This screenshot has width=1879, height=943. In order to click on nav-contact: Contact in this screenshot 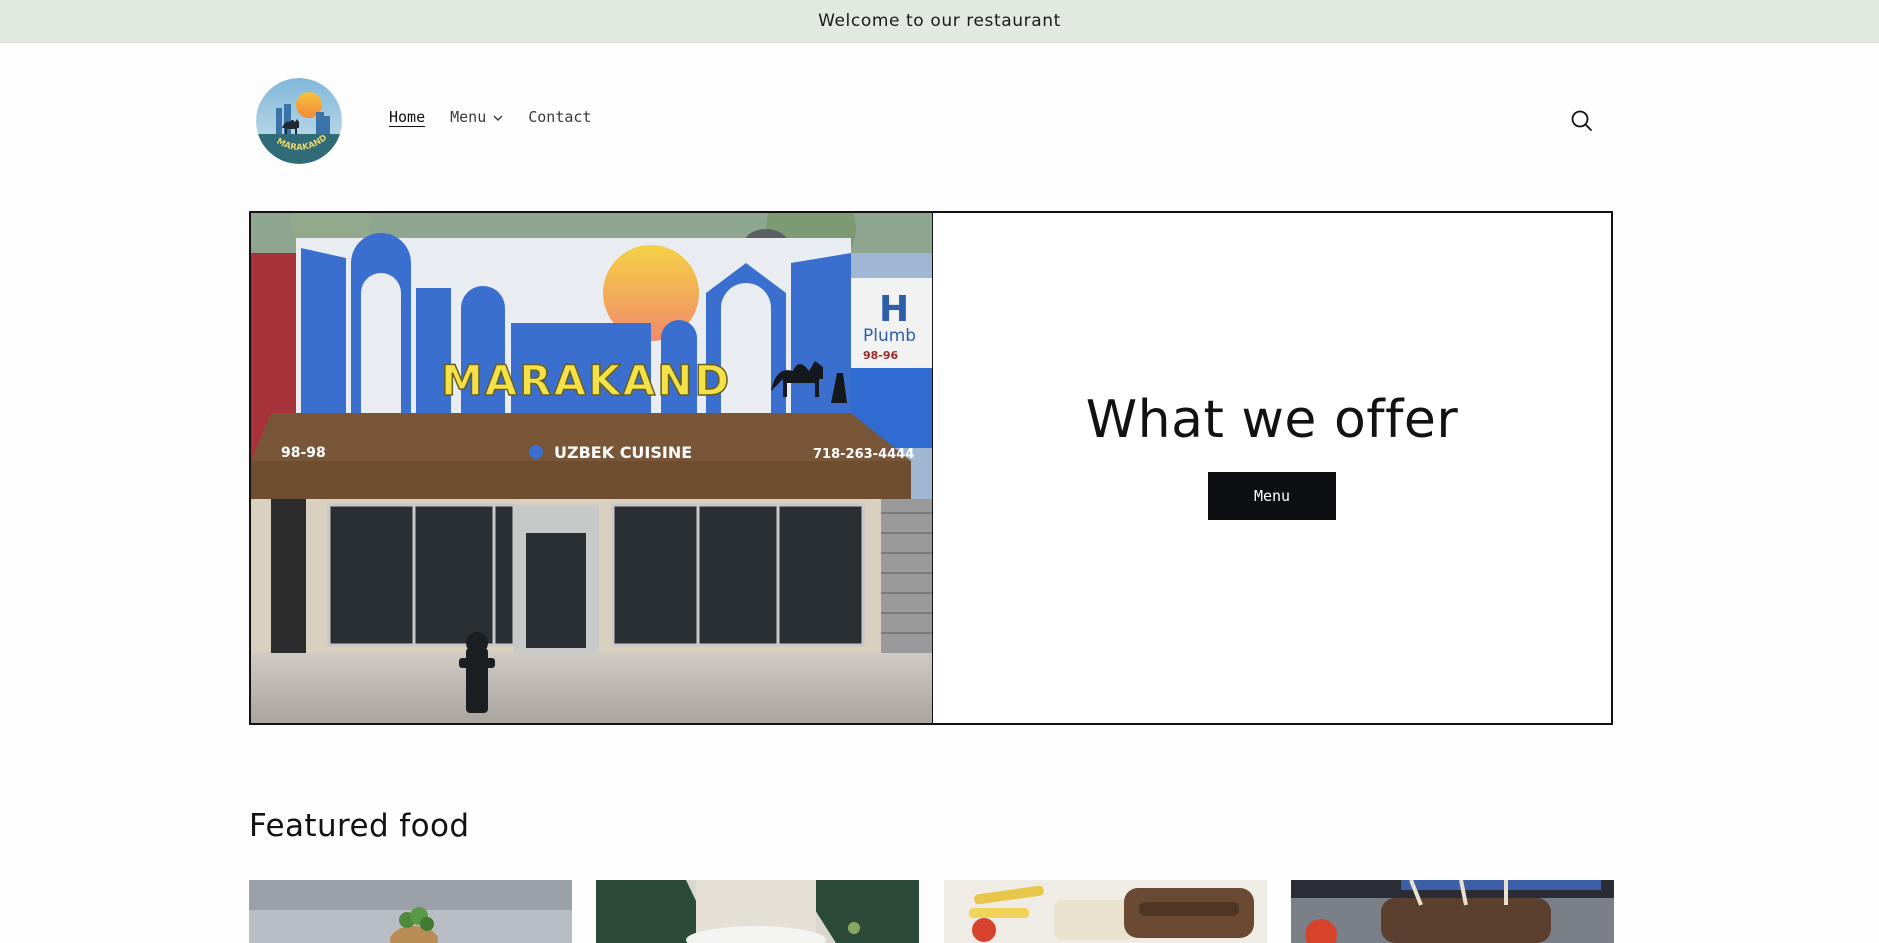, I will do `click(559, 117)`.